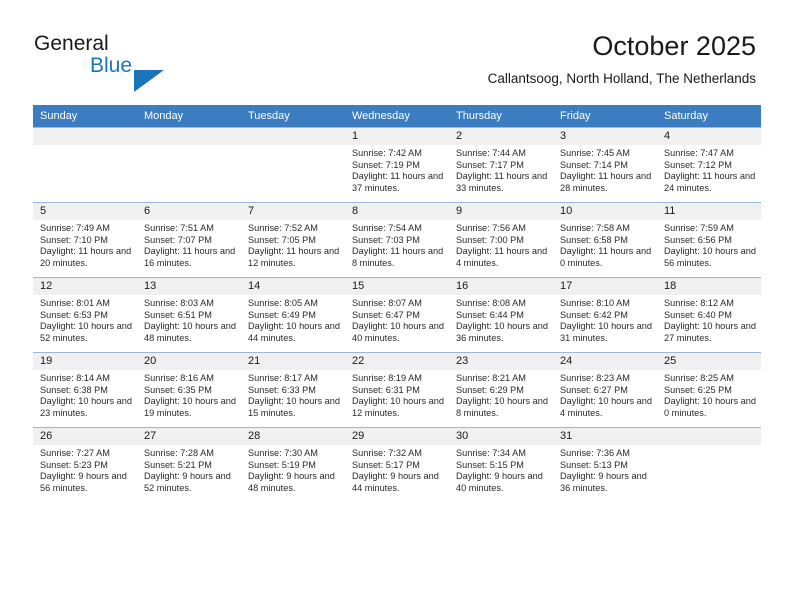  Describe the element at coordinates (283, 303) in the screenshot. I see `sunrise-text: Sunrise: 8:05 AM` at that location.